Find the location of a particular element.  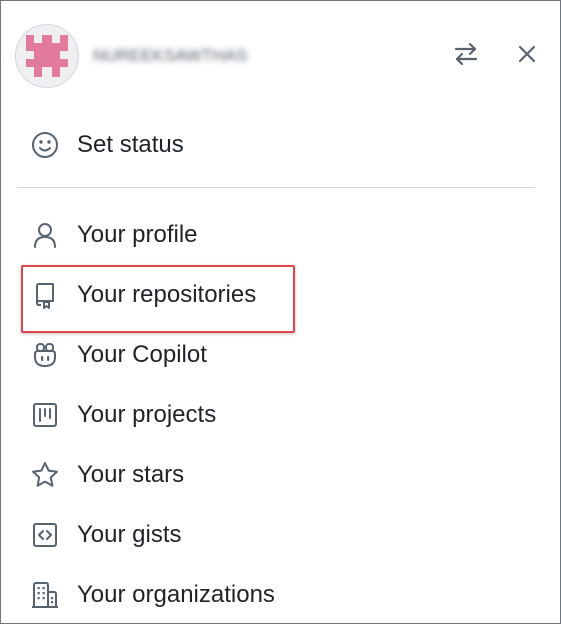

close-button is located at coordinates (527, 54).